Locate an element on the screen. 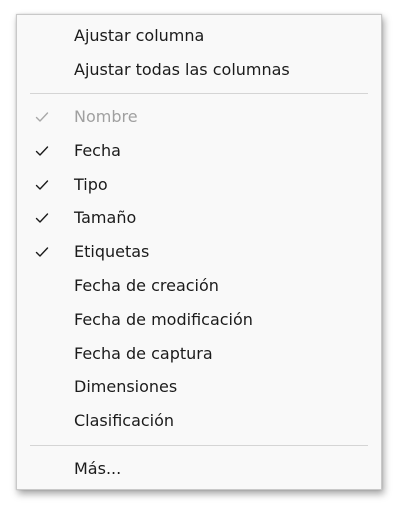 The image size is (400, 514). menu-item-fecha: Fecha is located at coordinates (199, 151).